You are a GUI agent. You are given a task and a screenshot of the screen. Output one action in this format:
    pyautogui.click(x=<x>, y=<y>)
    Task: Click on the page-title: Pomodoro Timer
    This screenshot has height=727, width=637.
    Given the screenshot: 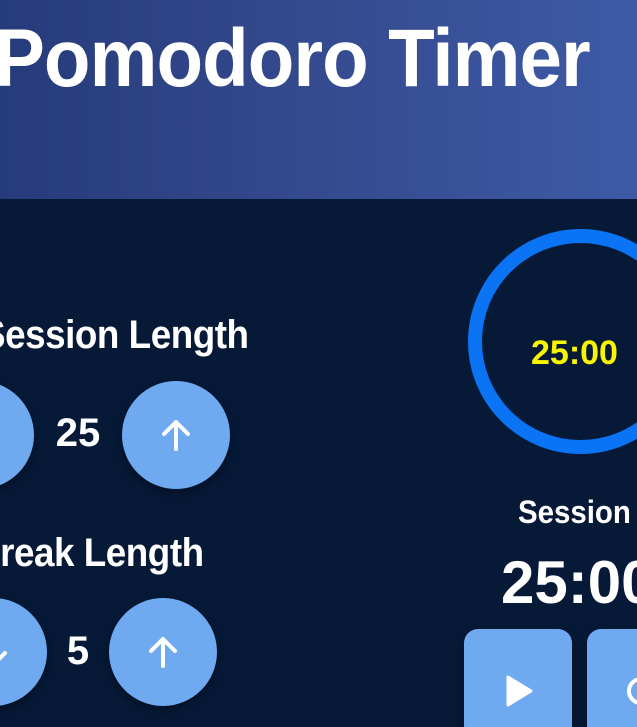 What is the action you would take?
    pyautogui.click(x=295, y=58)
    